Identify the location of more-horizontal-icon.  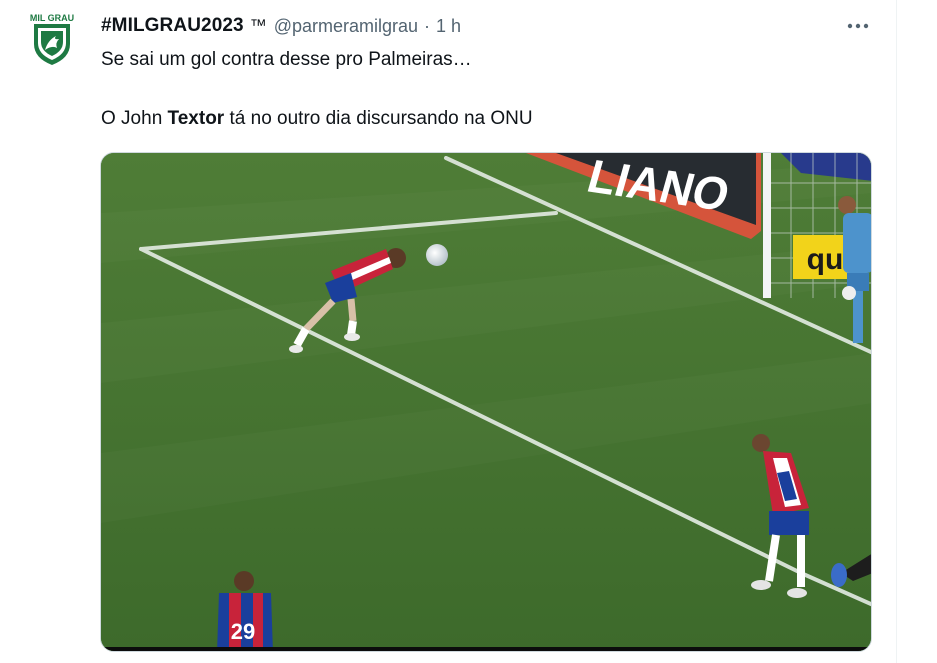
(858, 26).